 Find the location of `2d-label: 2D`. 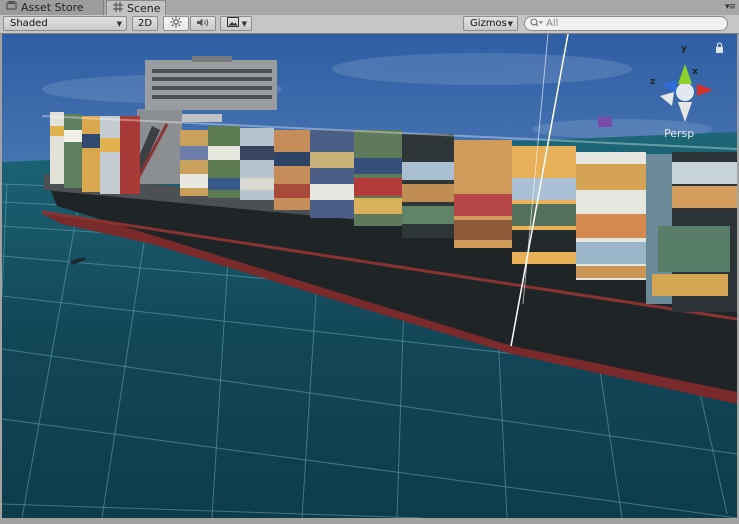

2d-label: 2D is located at coordinates (145, 23).